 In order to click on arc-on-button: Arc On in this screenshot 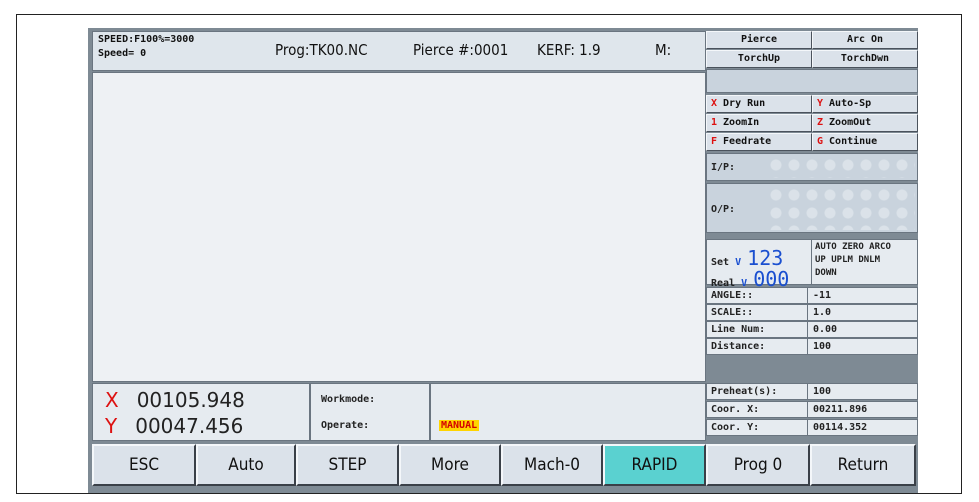, I will do `click(865, 40)`.